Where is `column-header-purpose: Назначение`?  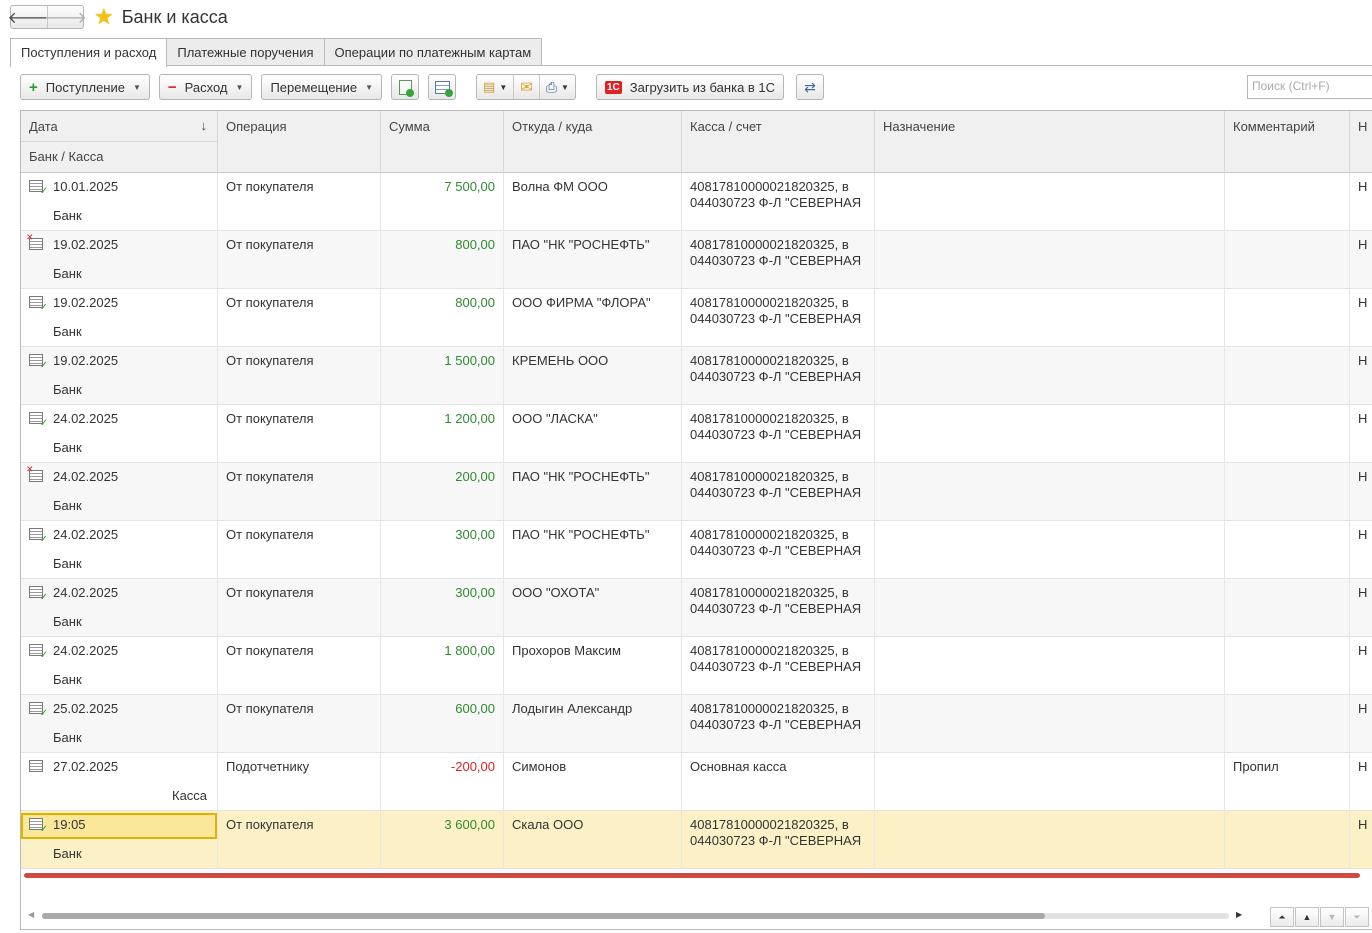 column-header-purpose: Назначение is located at coordinates (1050, 142).